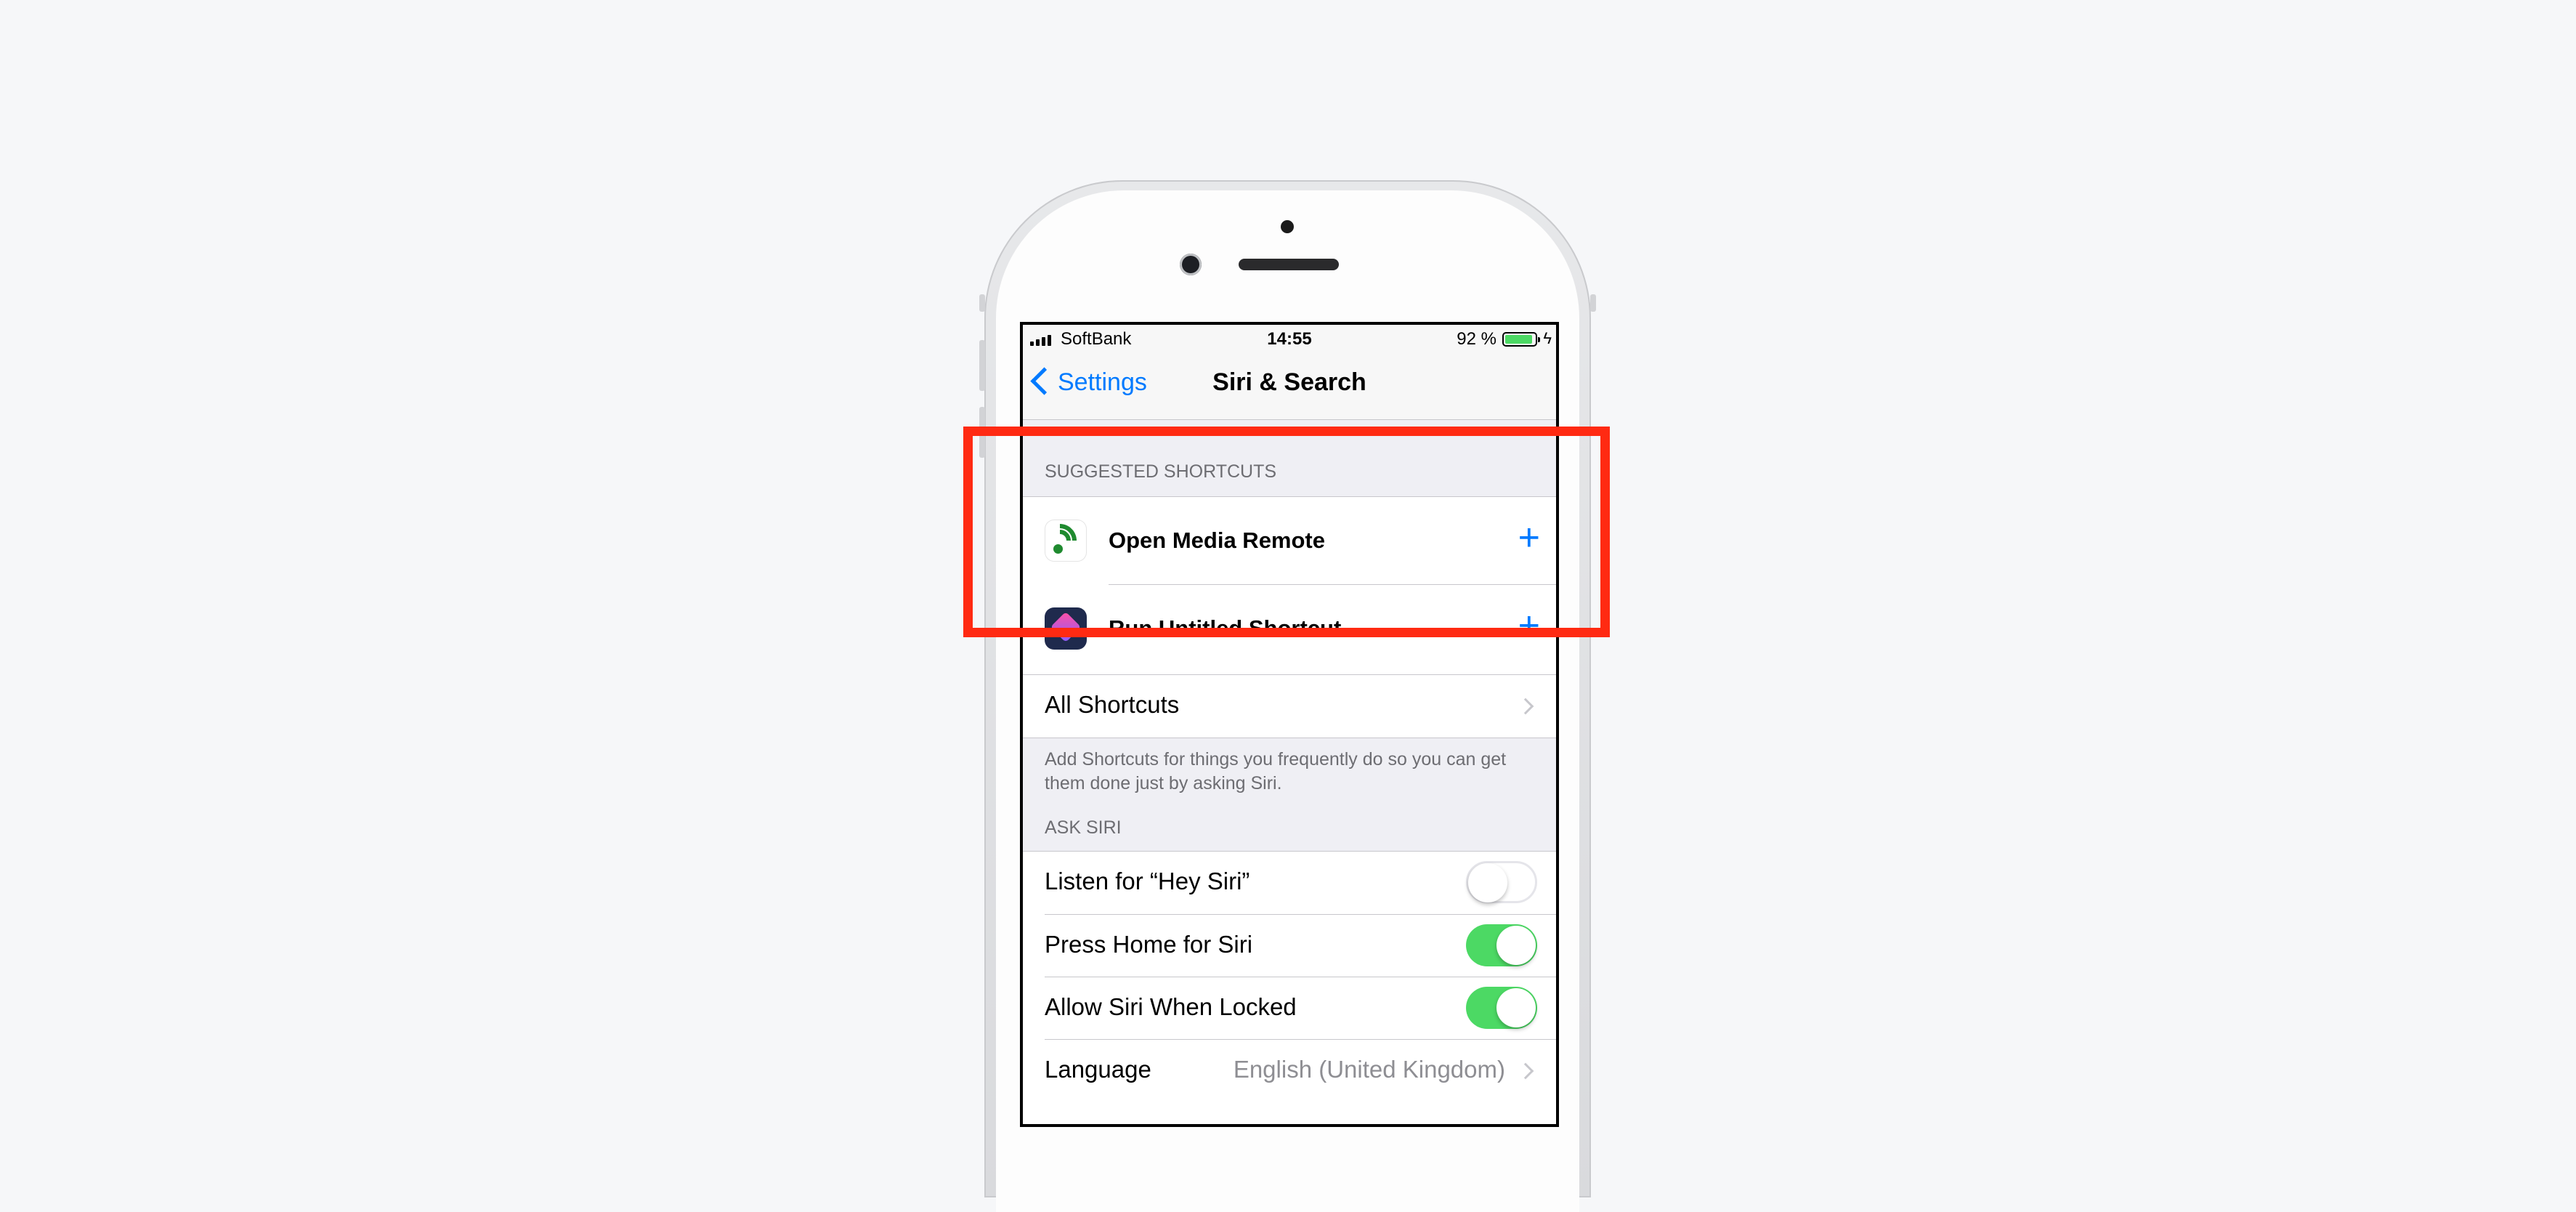  I want to click on volume-up-button, so click(982, 365).